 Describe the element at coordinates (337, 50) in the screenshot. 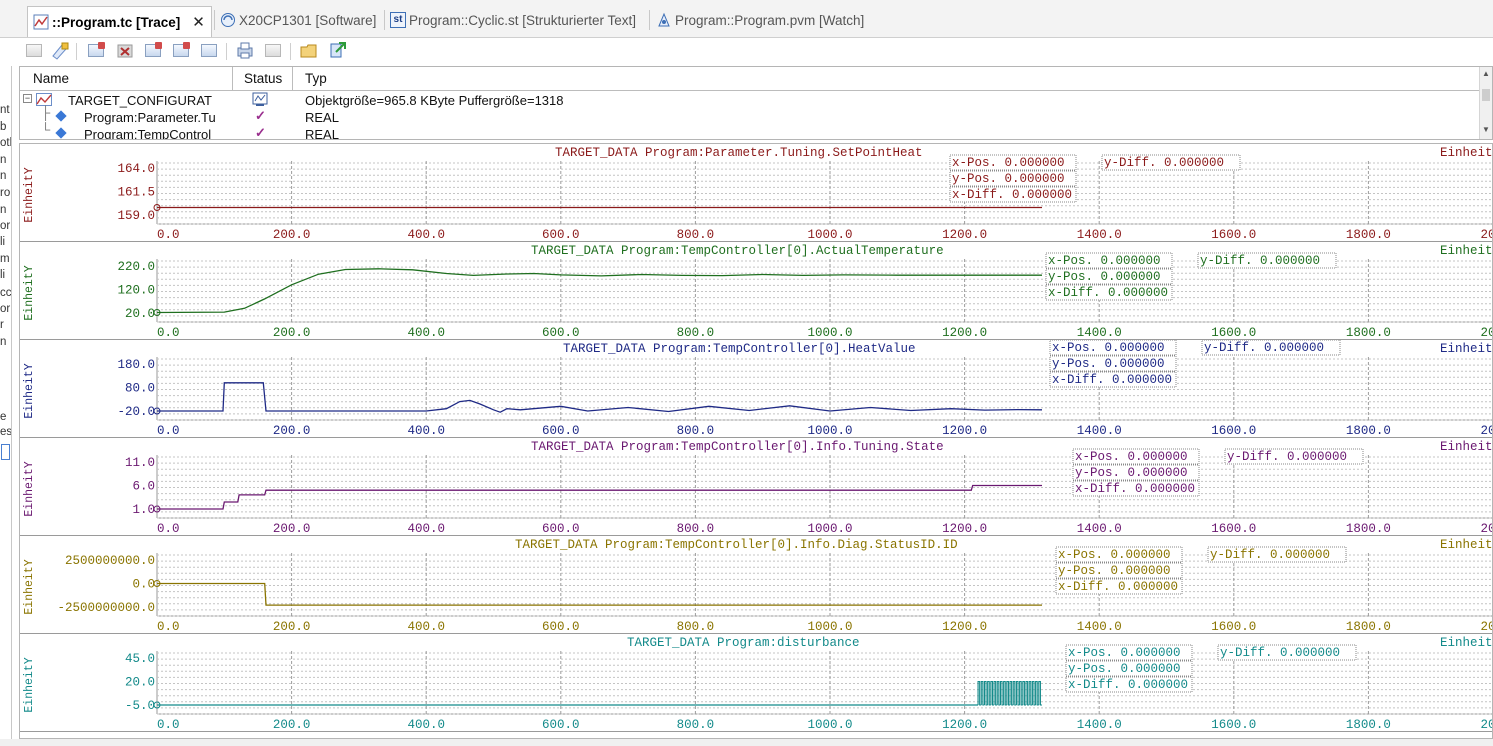

I see `install-icon` at that location.